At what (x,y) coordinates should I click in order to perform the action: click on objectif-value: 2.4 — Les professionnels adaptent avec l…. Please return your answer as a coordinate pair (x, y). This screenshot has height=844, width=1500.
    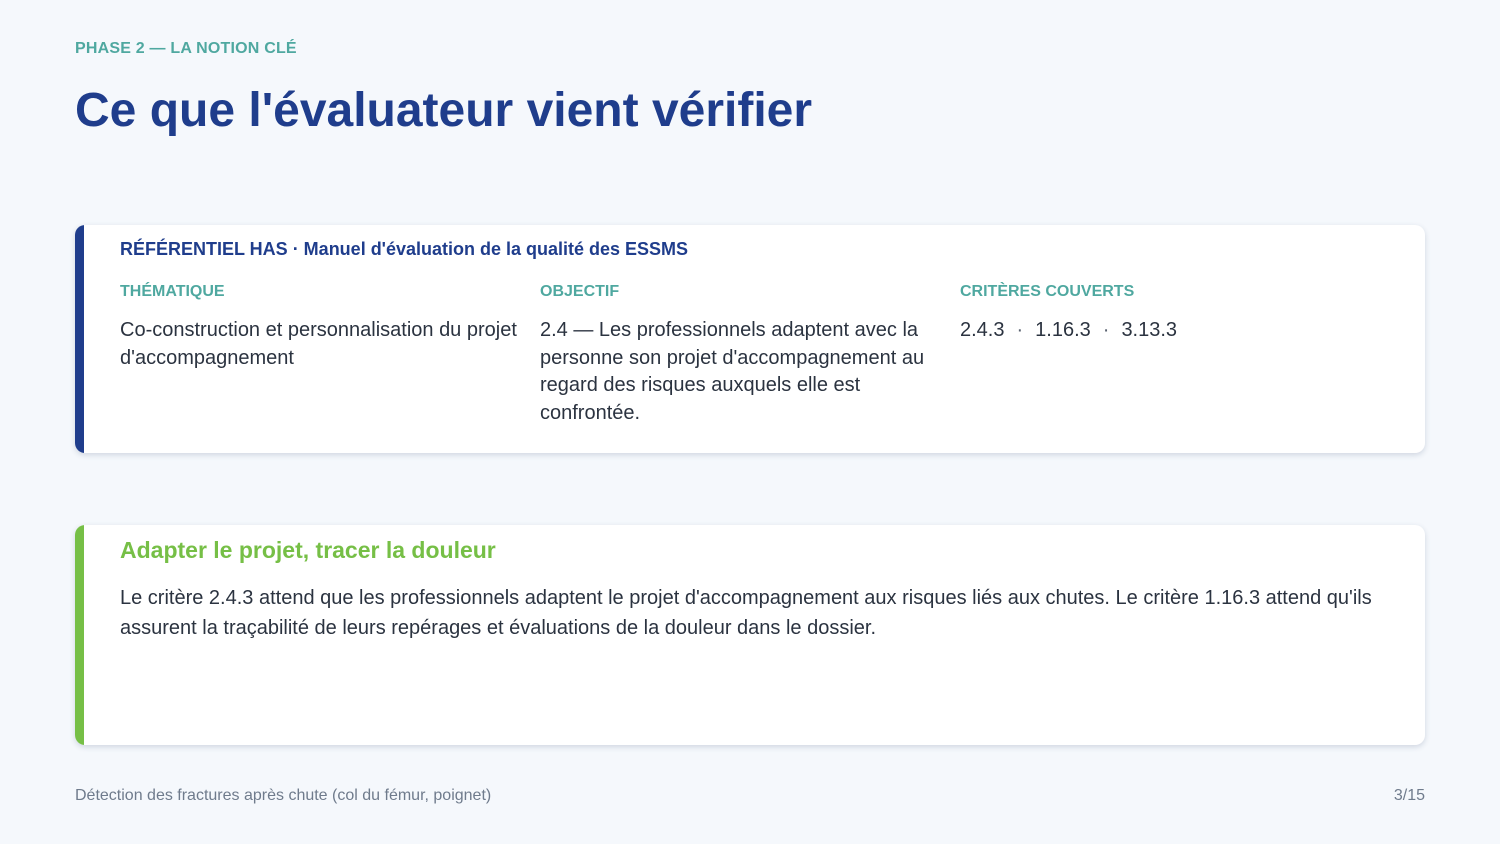
    Looking at the image, I should click on (732, 371).